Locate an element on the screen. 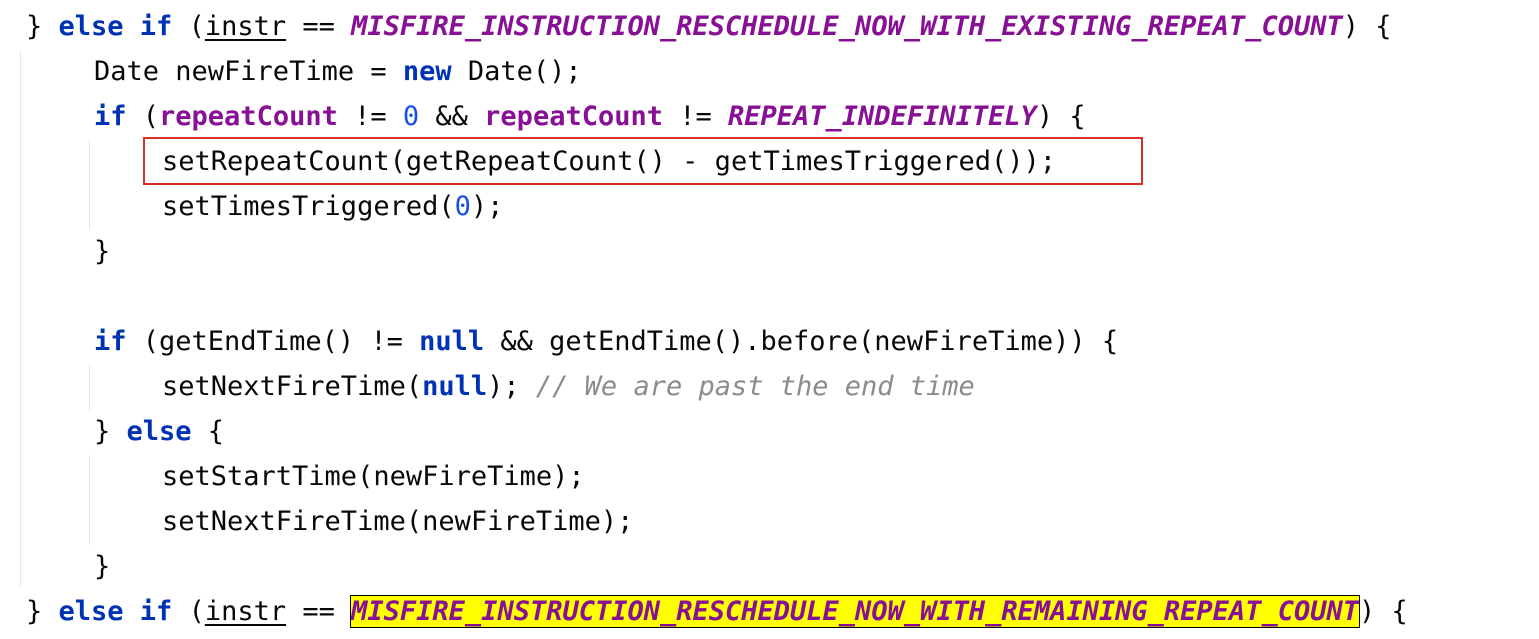  code-token: setStartTime(newFireTime); is located at coordinates (373, 476).